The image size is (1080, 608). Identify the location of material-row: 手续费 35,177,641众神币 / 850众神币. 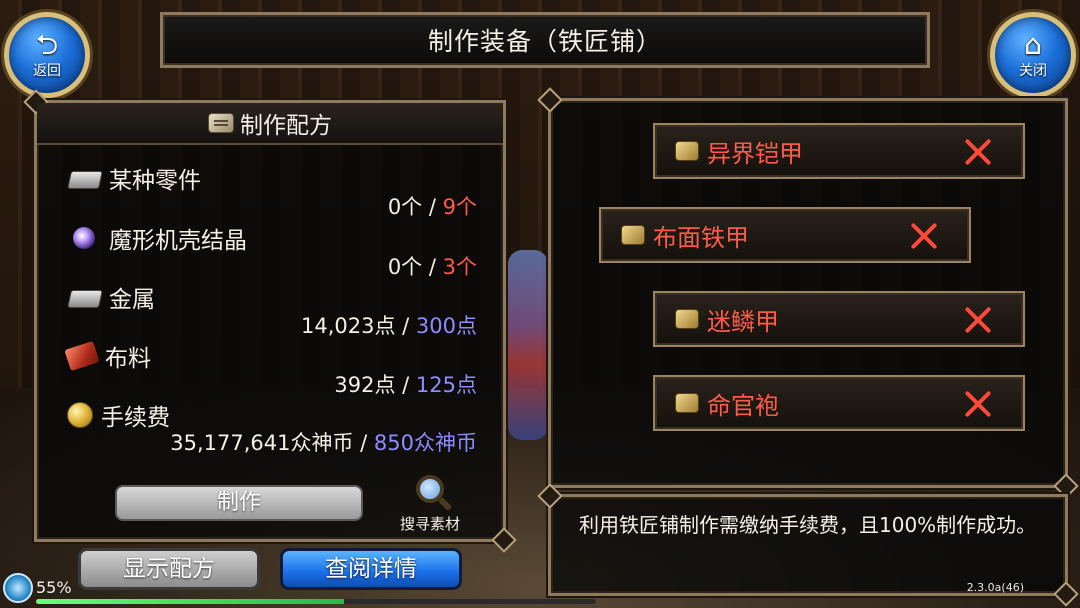
(272, 427).